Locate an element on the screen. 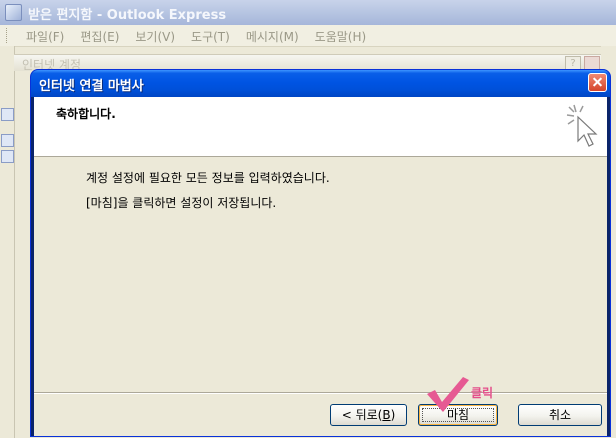 This screenshot has height=438, width=616. back-button: < 뒤로(B) is located at coordinates (368, 415).